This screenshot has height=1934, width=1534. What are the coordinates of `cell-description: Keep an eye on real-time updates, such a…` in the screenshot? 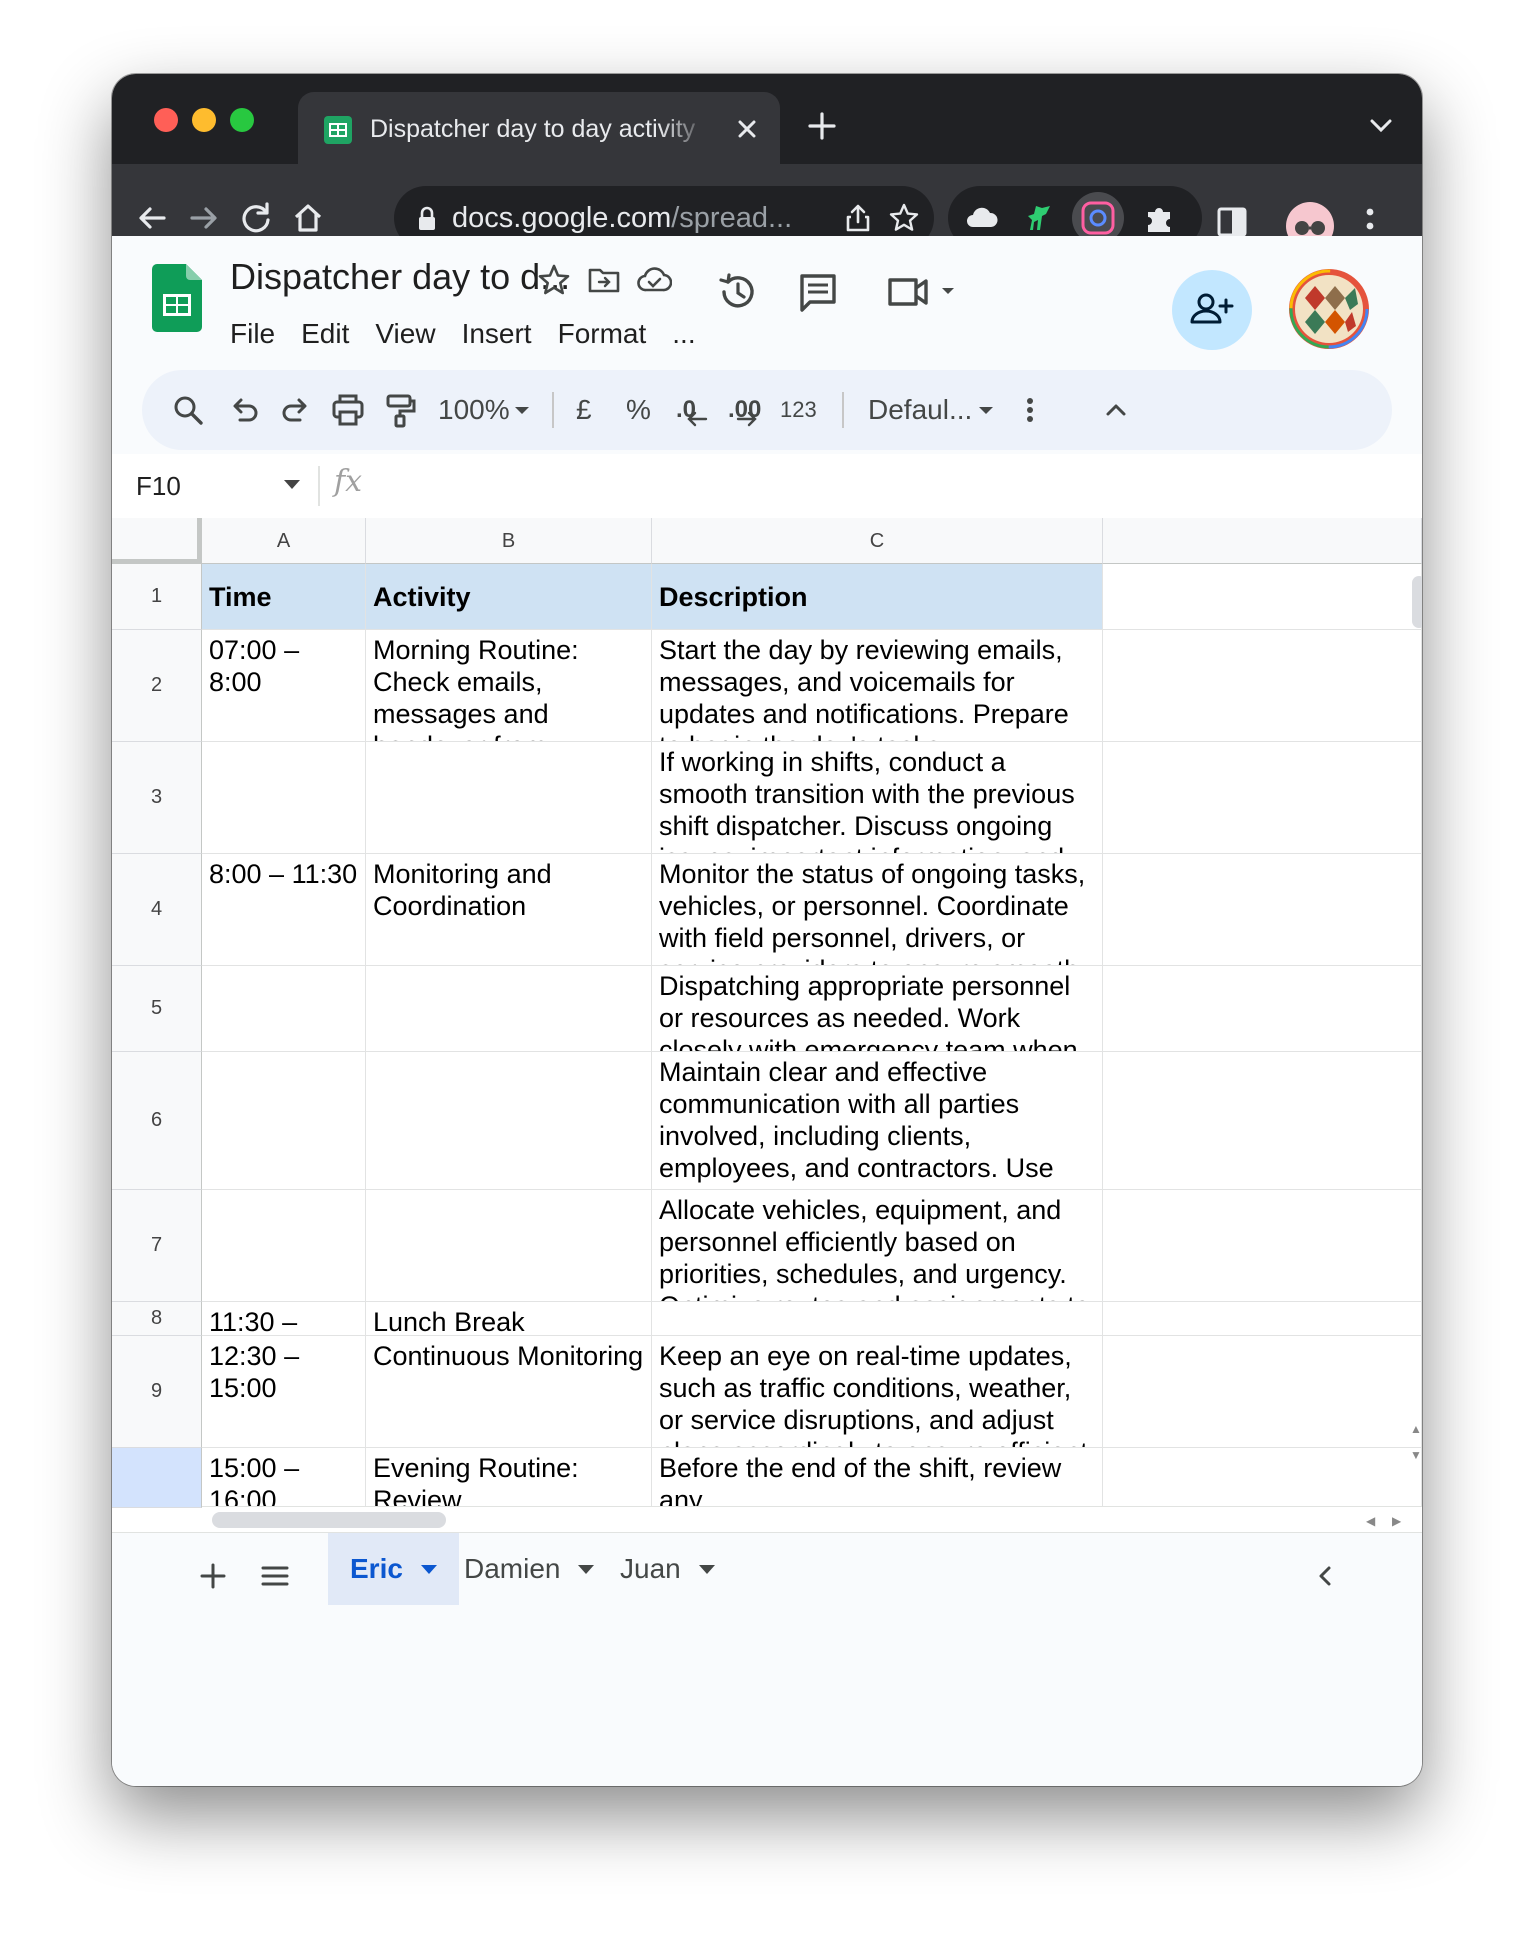 It's located at (877, 1392).